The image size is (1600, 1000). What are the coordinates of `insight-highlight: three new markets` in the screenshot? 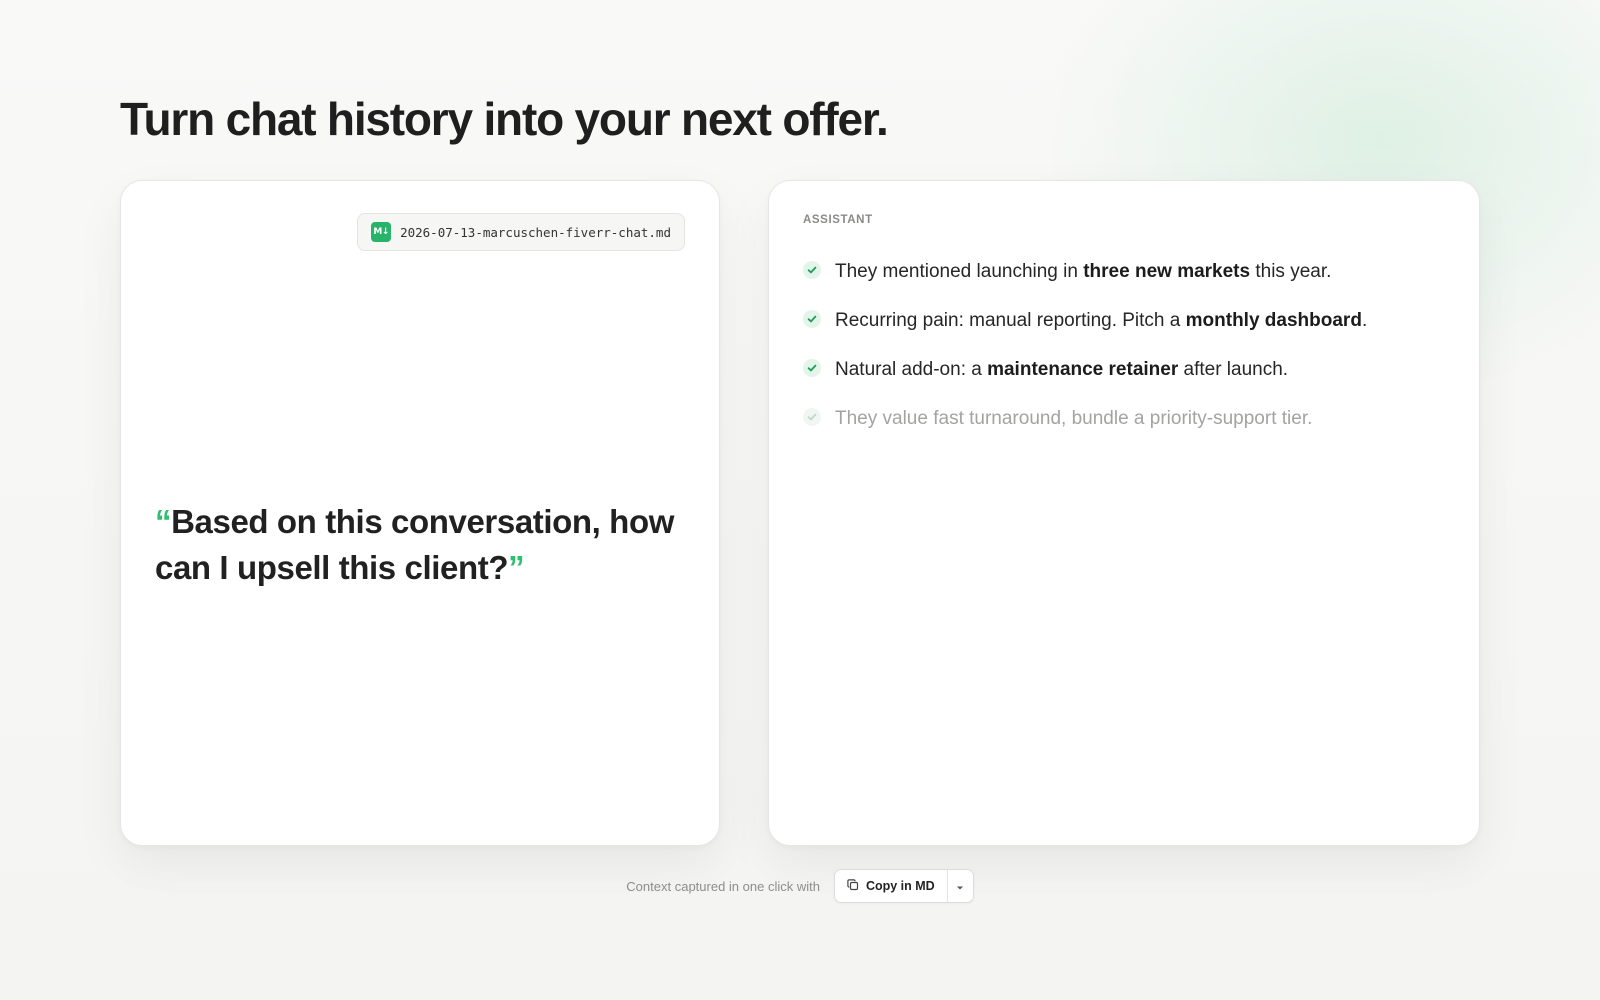 It's located at (1167, 271).